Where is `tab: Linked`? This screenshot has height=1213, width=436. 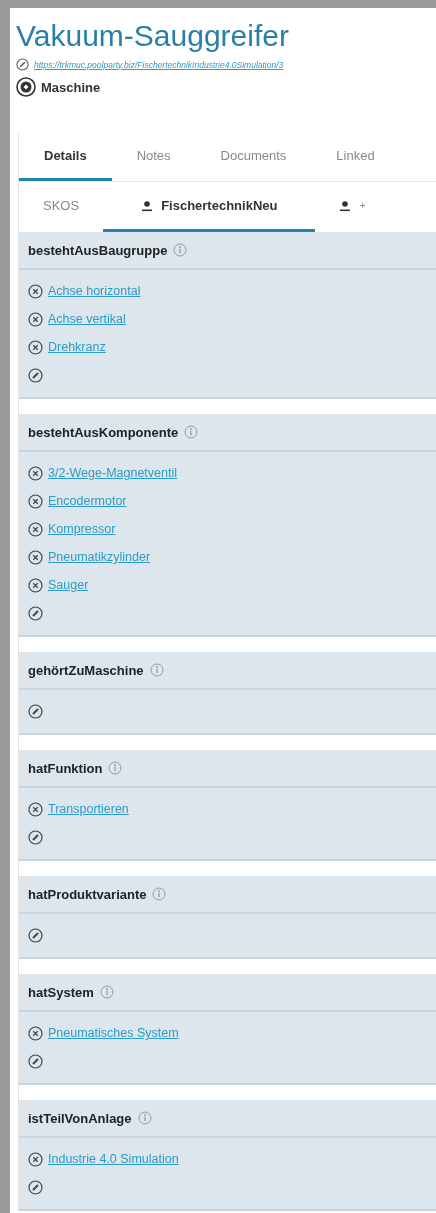 tab: Linked is located at coordinates (355, 157).